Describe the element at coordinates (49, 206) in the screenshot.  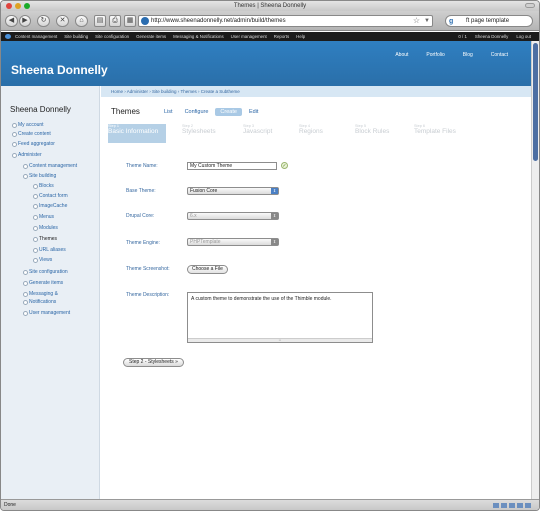
I see `sidebar-item-imagecache: ImageCache` at that location.